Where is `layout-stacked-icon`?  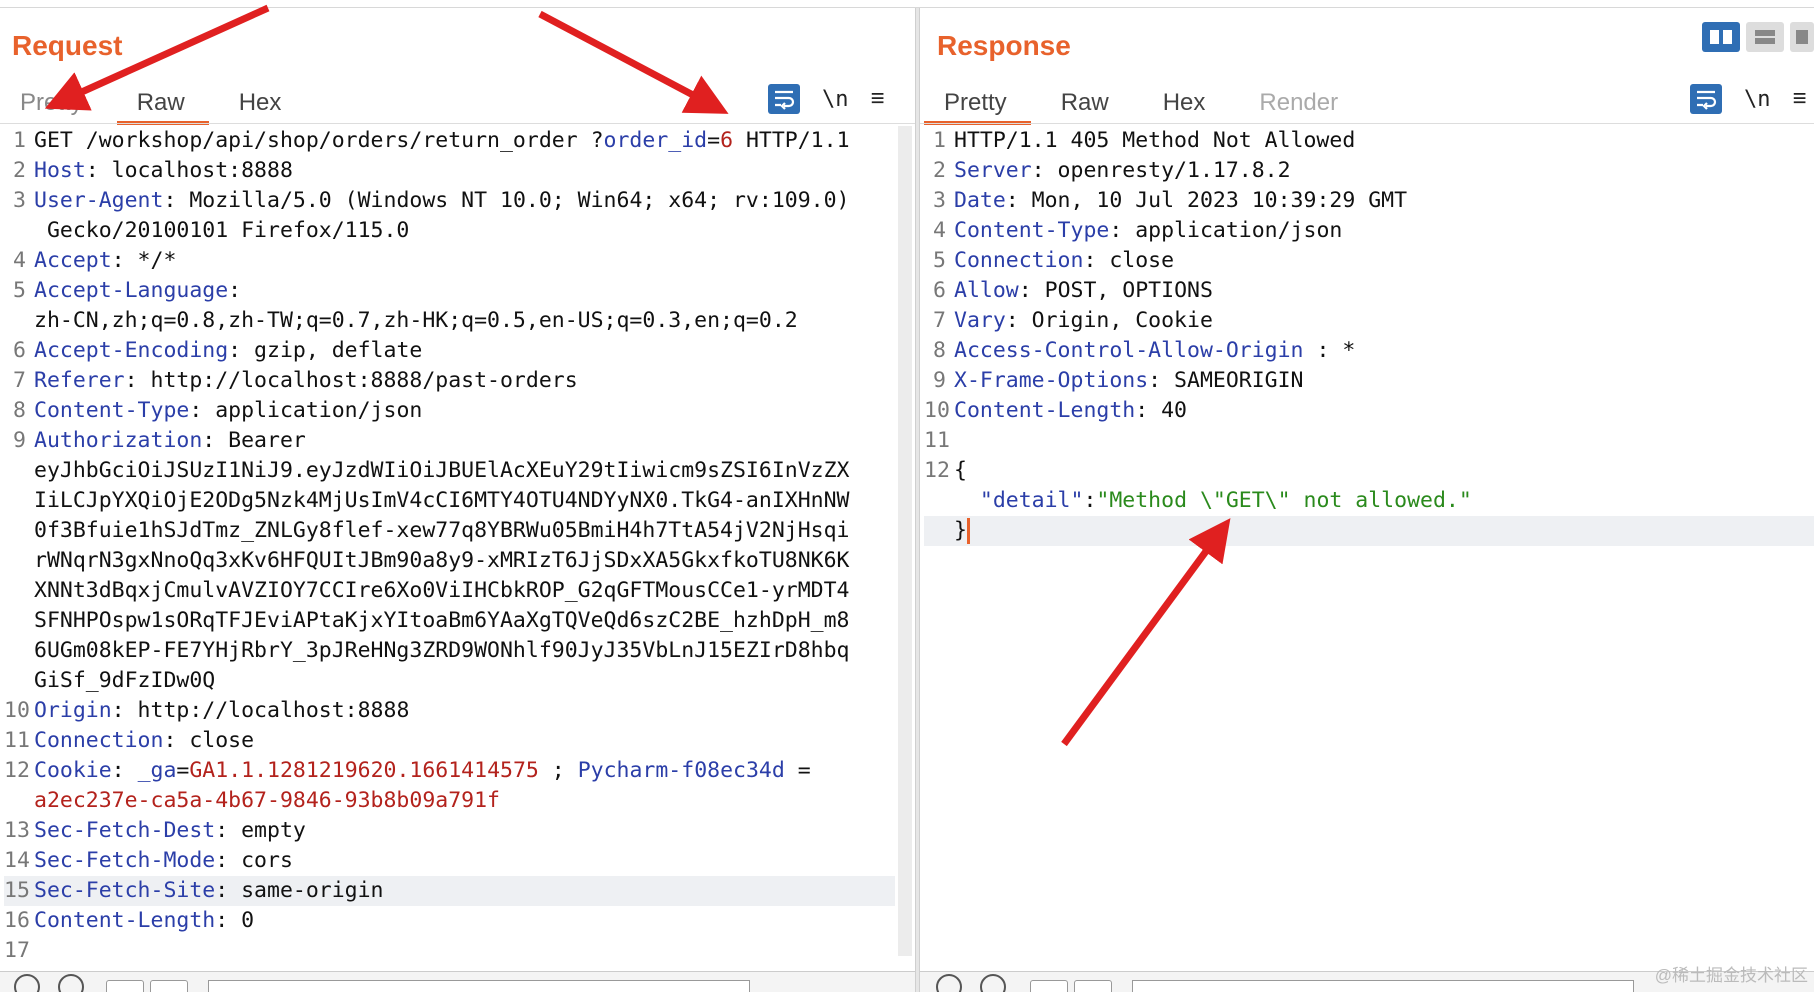 layout-stacked-icon is located at coordinates (1765, 37).